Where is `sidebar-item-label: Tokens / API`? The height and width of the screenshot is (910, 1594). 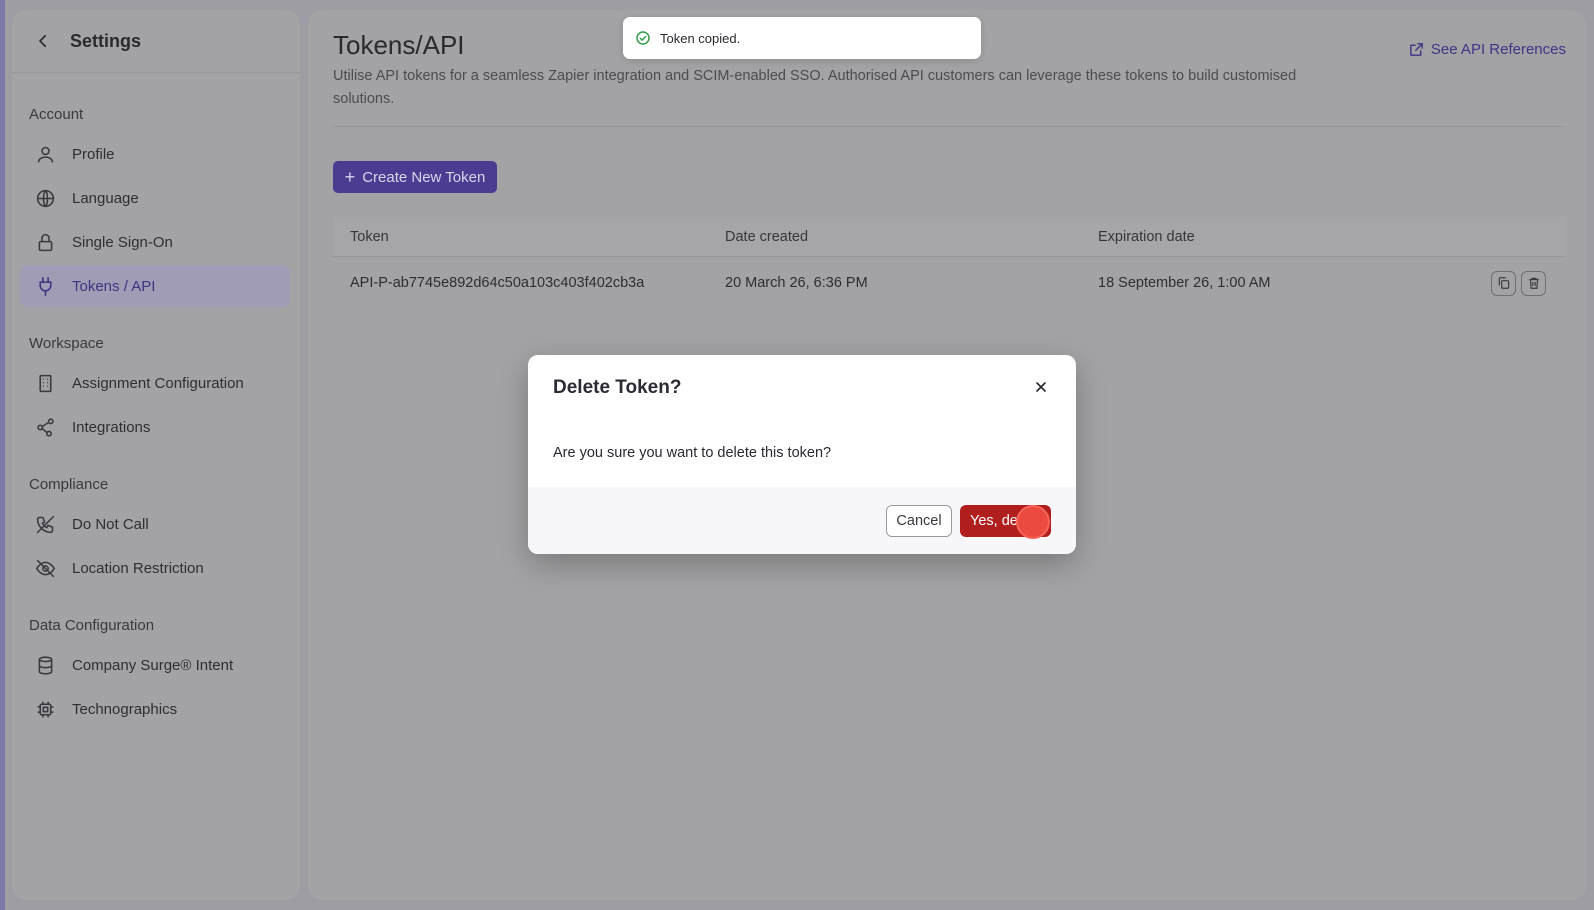 sidebar-item-label: Tokens / API is located at coordinates (114, 286).